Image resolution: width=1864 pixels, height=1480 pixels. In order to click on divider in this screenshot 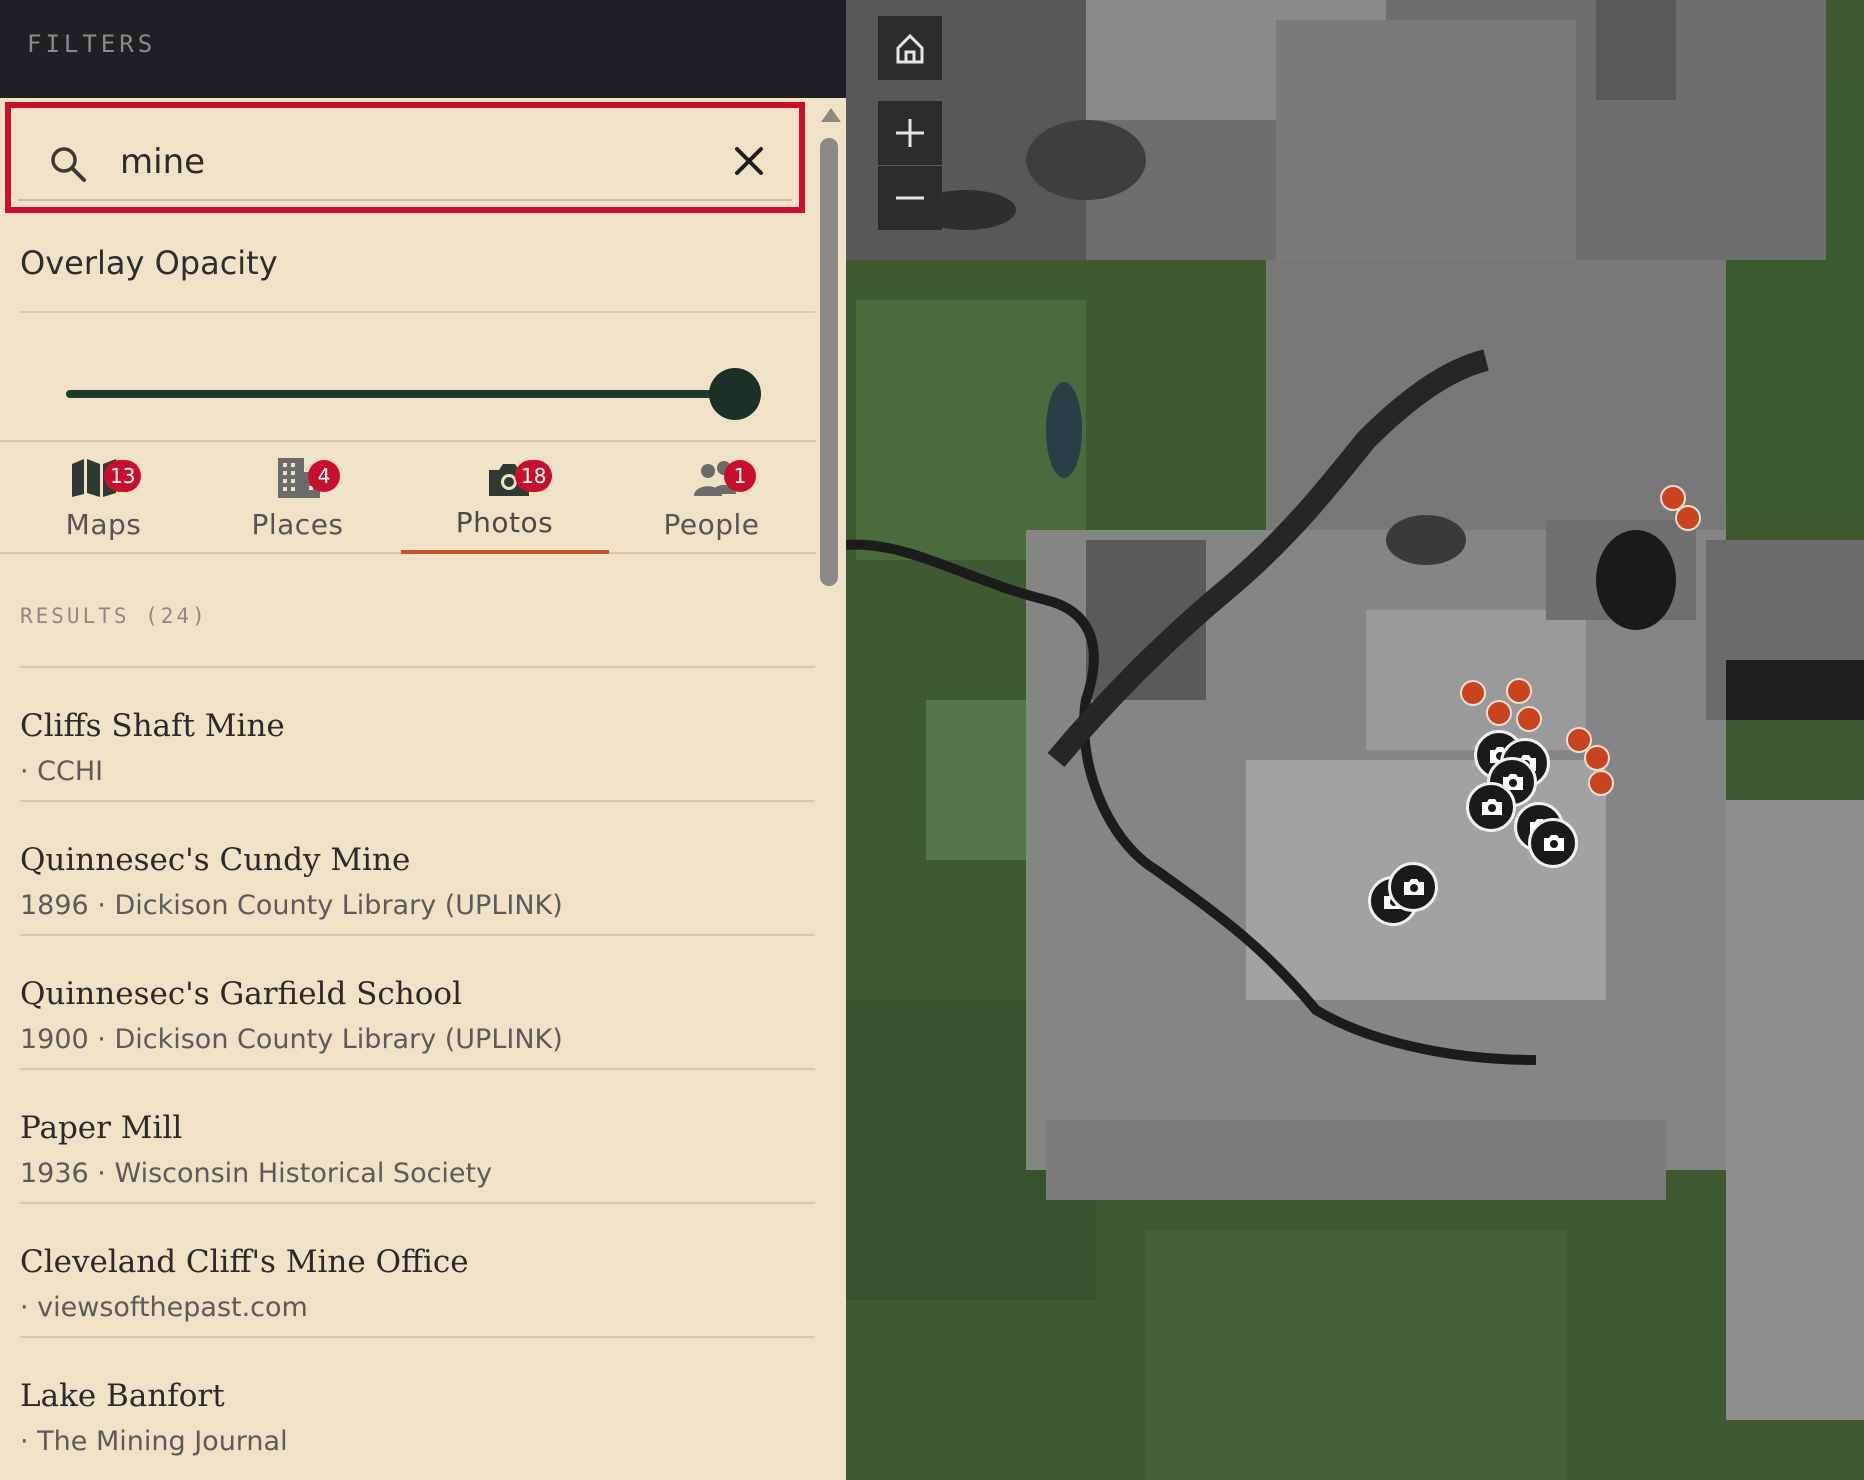, I will do `click(417, 312)`.